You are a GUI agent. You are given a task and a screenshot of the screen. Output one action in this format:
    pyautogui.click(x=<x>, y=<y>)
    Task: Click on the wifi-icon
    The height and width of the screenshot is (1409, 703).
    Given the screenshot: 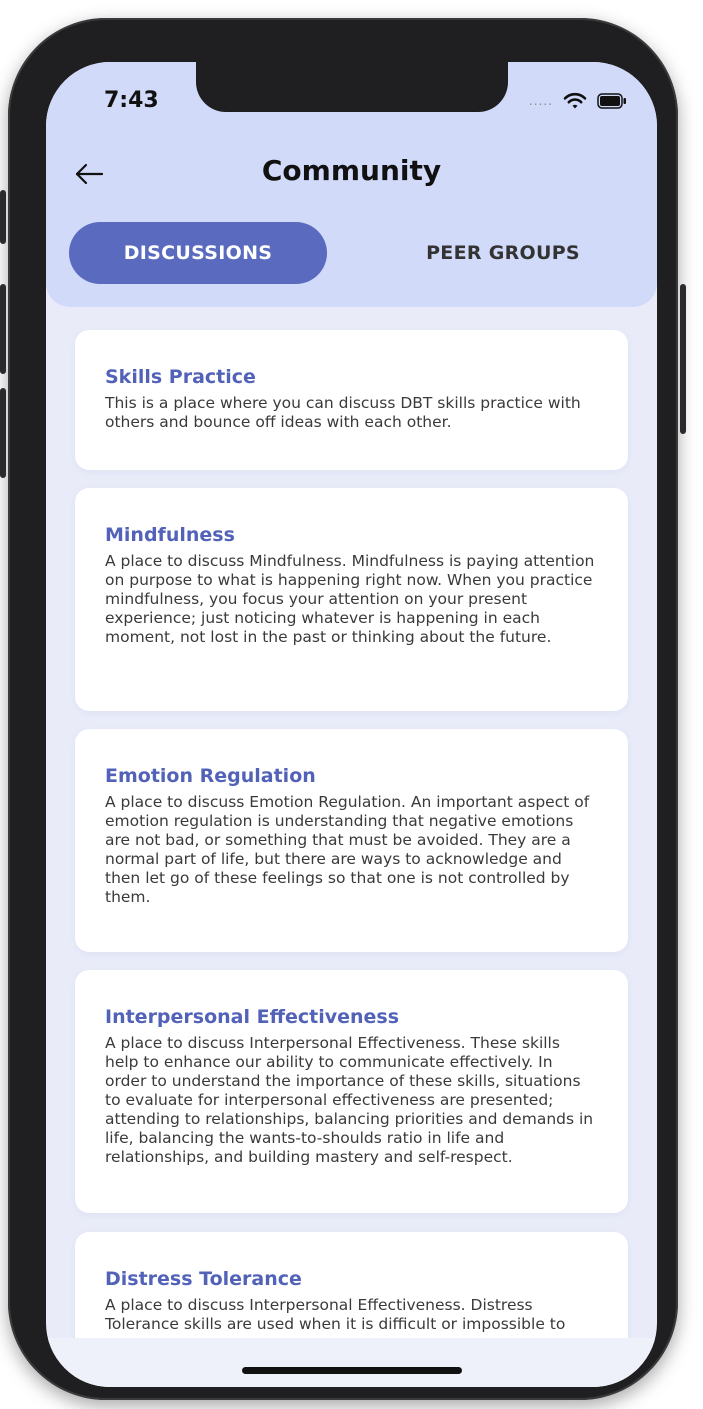 What is the action you would take?
    pyautogui.click(x=575, y=100)
    